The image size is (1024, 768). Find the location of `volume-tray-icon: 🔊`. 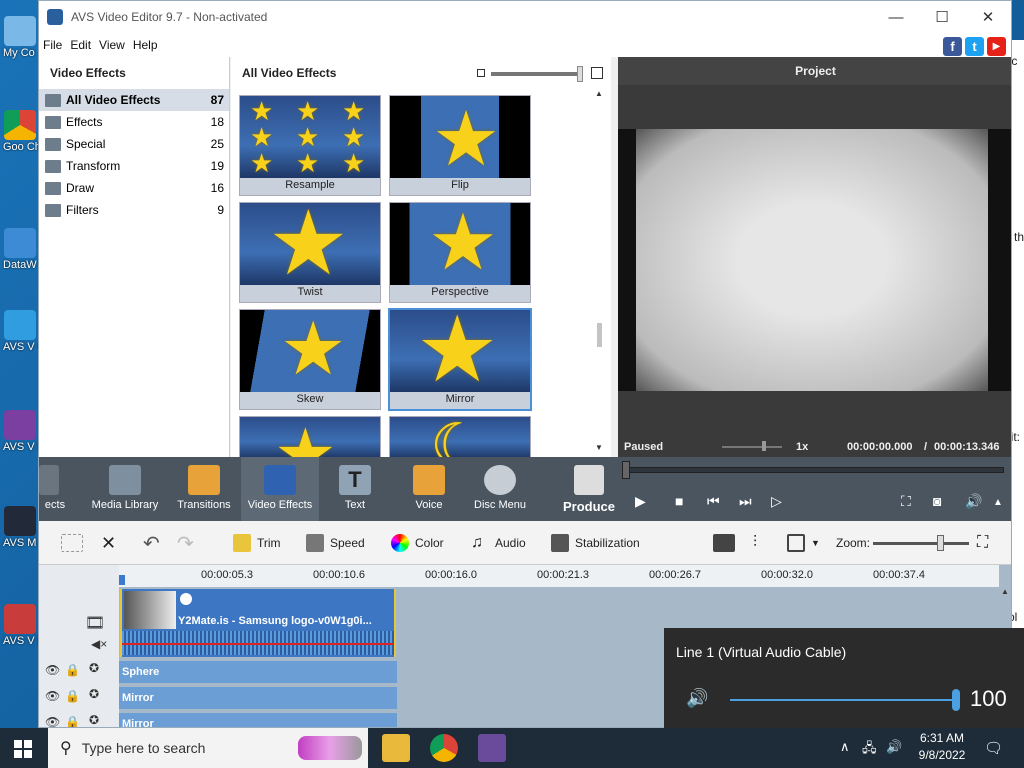

volume-tray-icon: 🔊 is located at coordinates (894, 747).